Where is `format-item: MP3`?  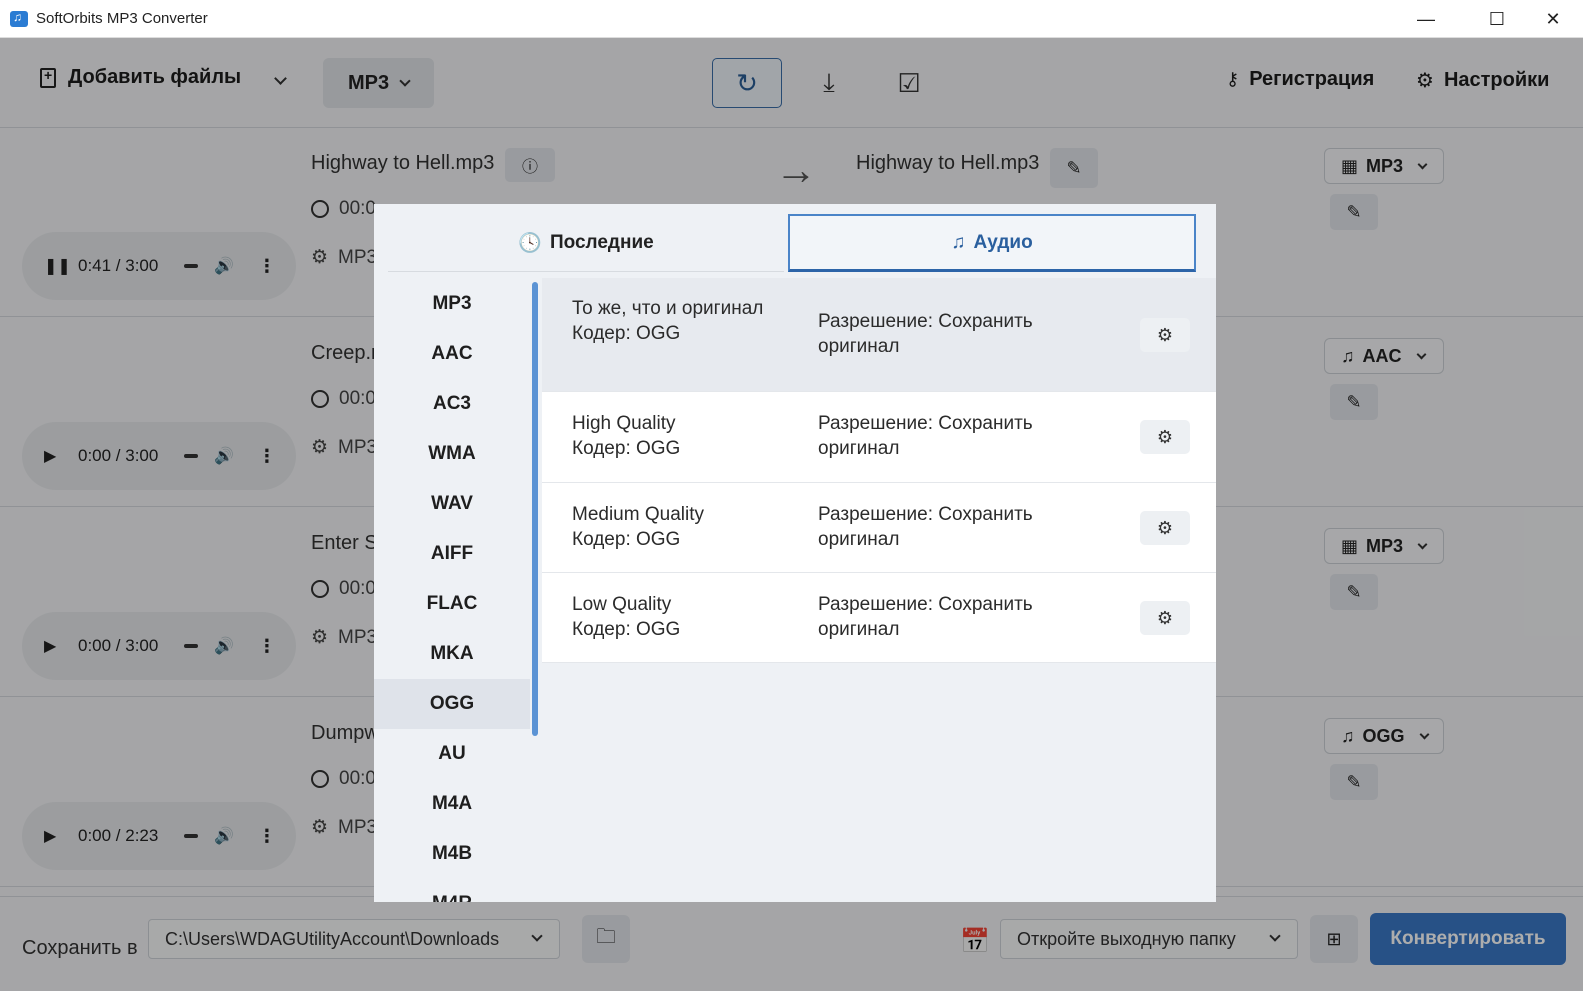 format-item: MP3 is located at coordinates (452, 304).